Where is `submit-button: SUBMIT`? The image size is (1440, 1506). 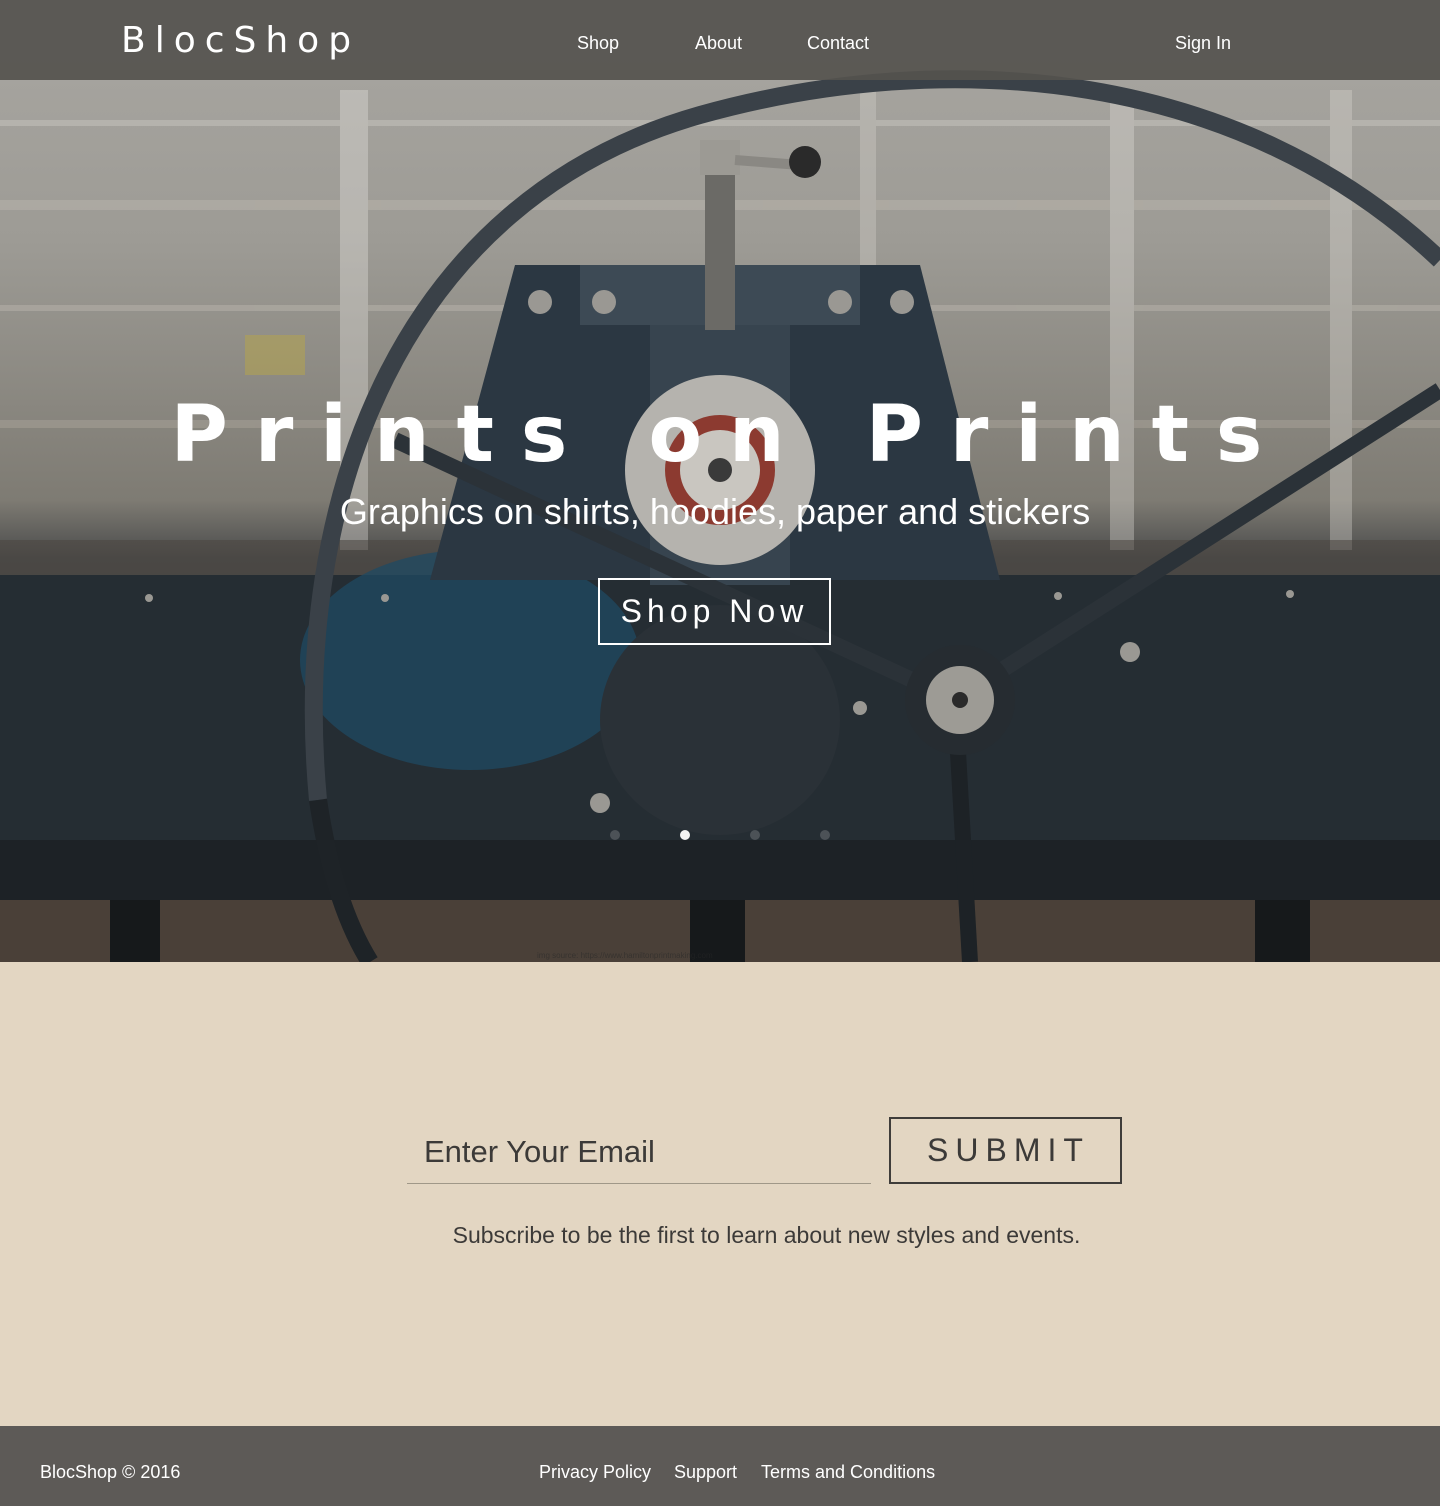 submit-button: SUBMIT is located at coordinates (1005, 1150).